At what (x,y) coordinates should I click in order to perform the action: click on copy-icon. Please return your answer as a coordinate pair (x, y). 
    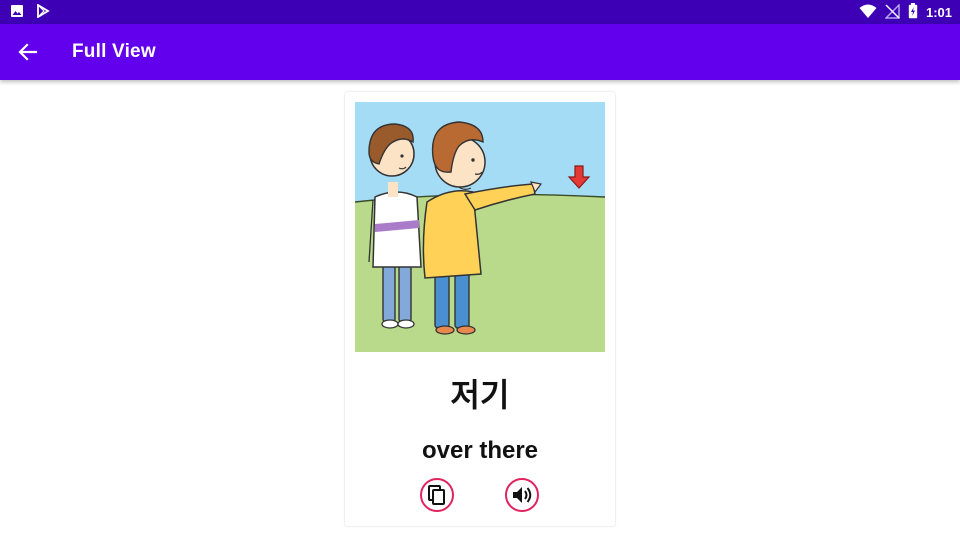
    Looking at the image, I should click on (436, 495).